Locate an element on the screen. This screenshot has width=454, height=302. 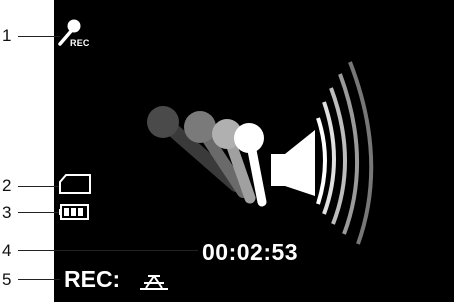
elapsed-time: 00:02:53 is located at coordinates (250, 252).